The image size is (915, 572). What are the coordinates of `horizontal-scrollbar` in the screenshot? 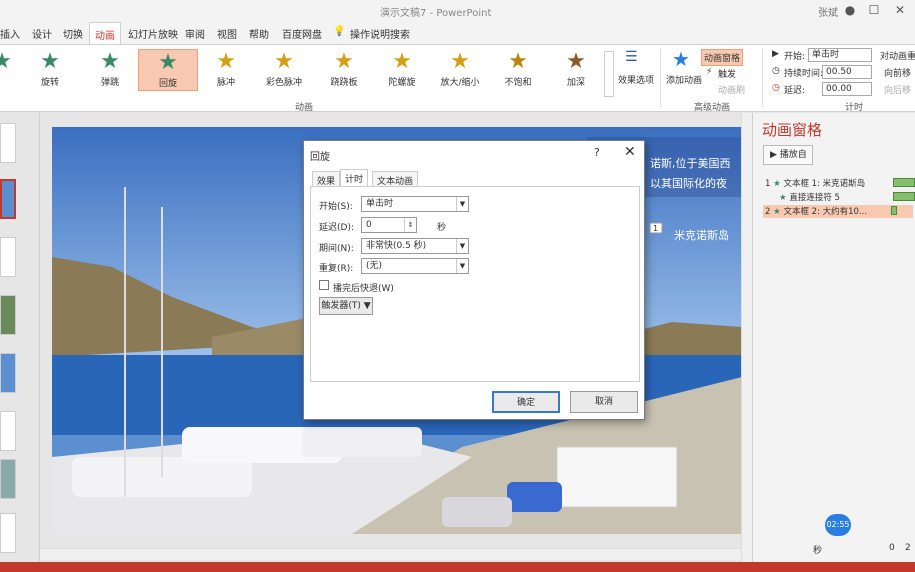 It's located at (390, 554).